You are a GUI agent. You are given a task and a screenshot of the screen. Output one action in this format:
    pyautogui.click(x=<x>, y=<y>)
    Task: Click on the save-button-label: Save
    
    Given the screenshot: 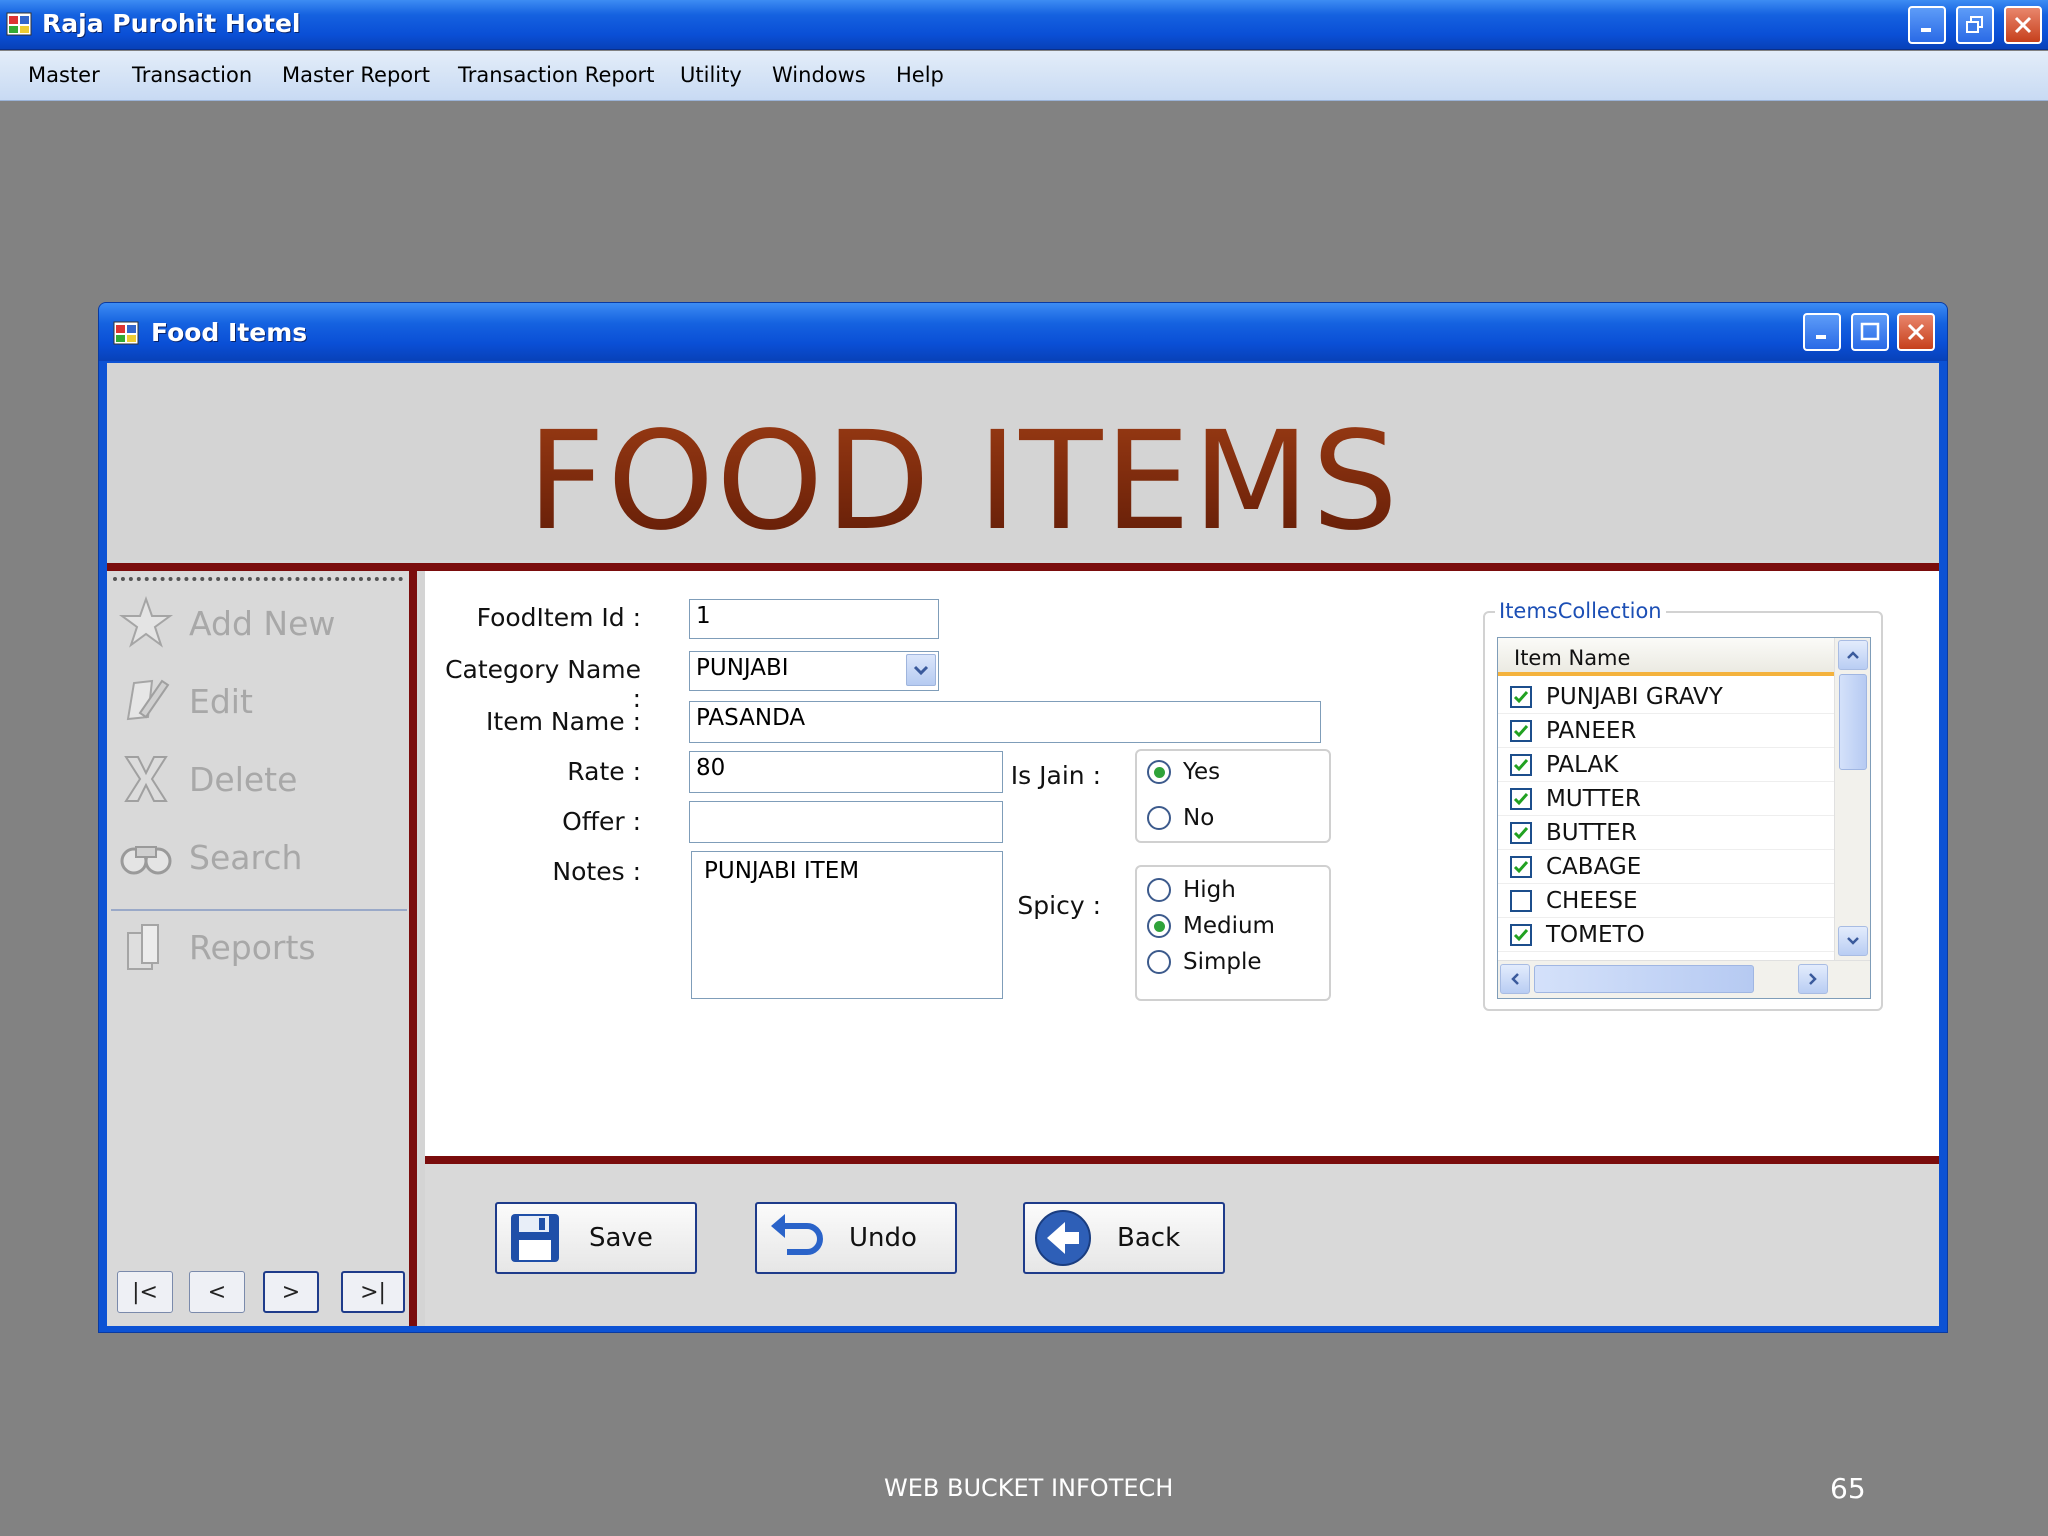 What is the action you would take?
    pyautogui.click(x=621, y=1238)
    